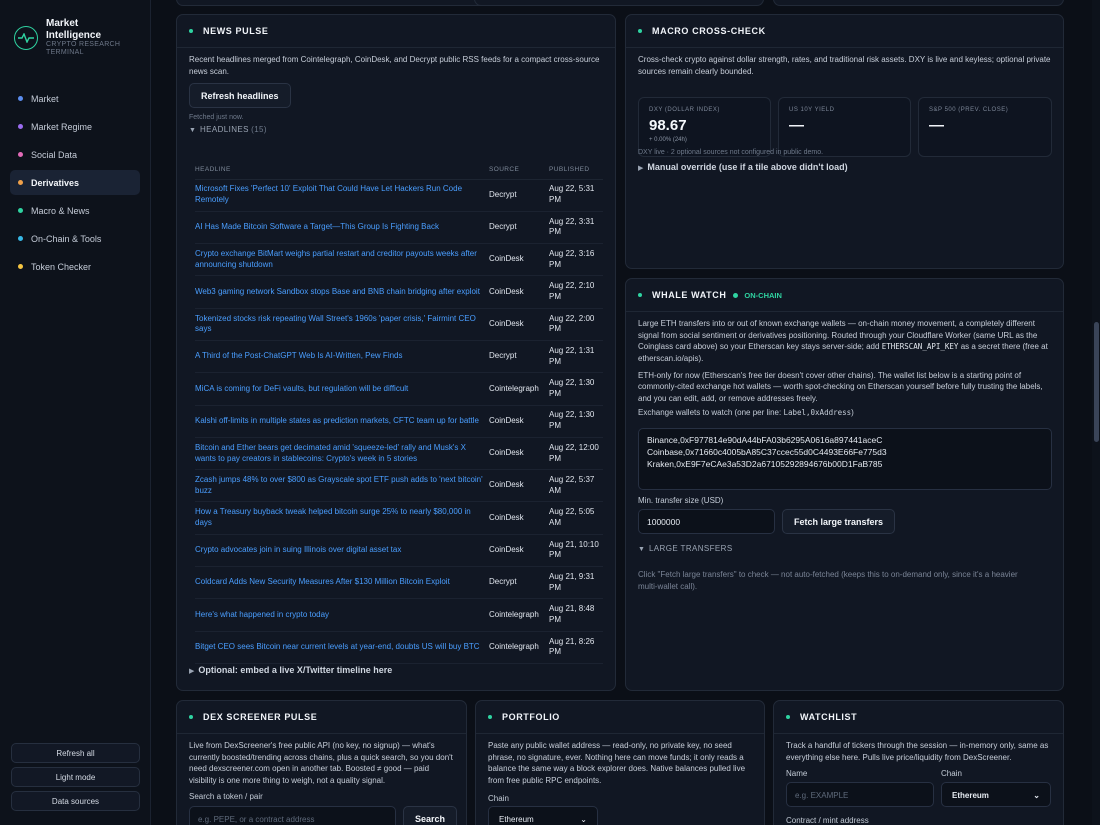  Describe the element at coordinates (736, 295) in the screenshot. I see `live-dot-icon` at that location.